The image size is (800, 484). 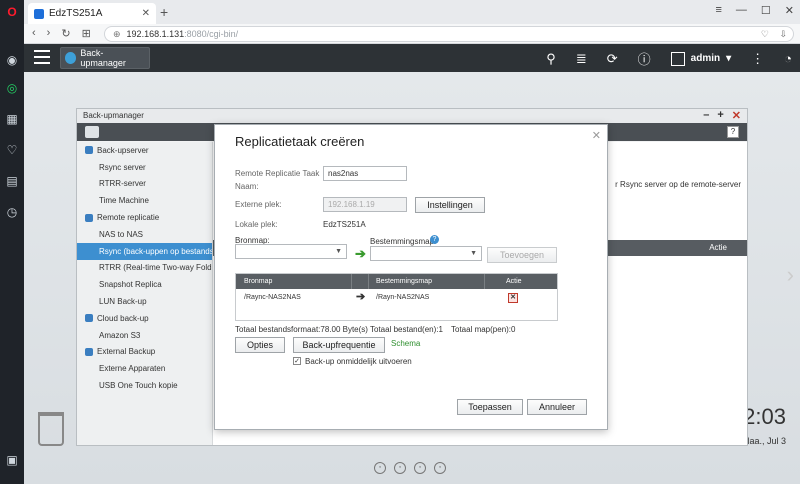 I want to click on local-location-value: EdzTS251A, so click(x=344, y=224).